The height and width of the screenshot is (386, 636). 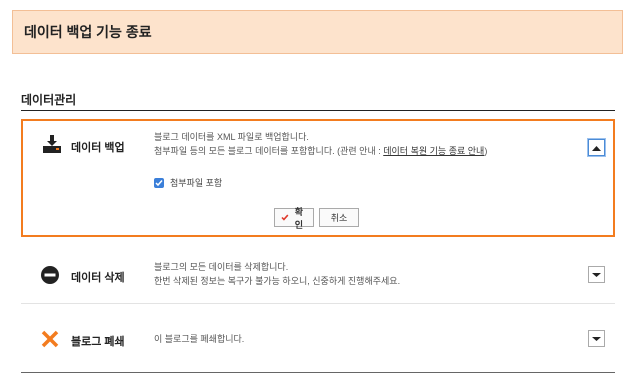 I want to click on confirm-button: 확인, so click(x=294, y=218).